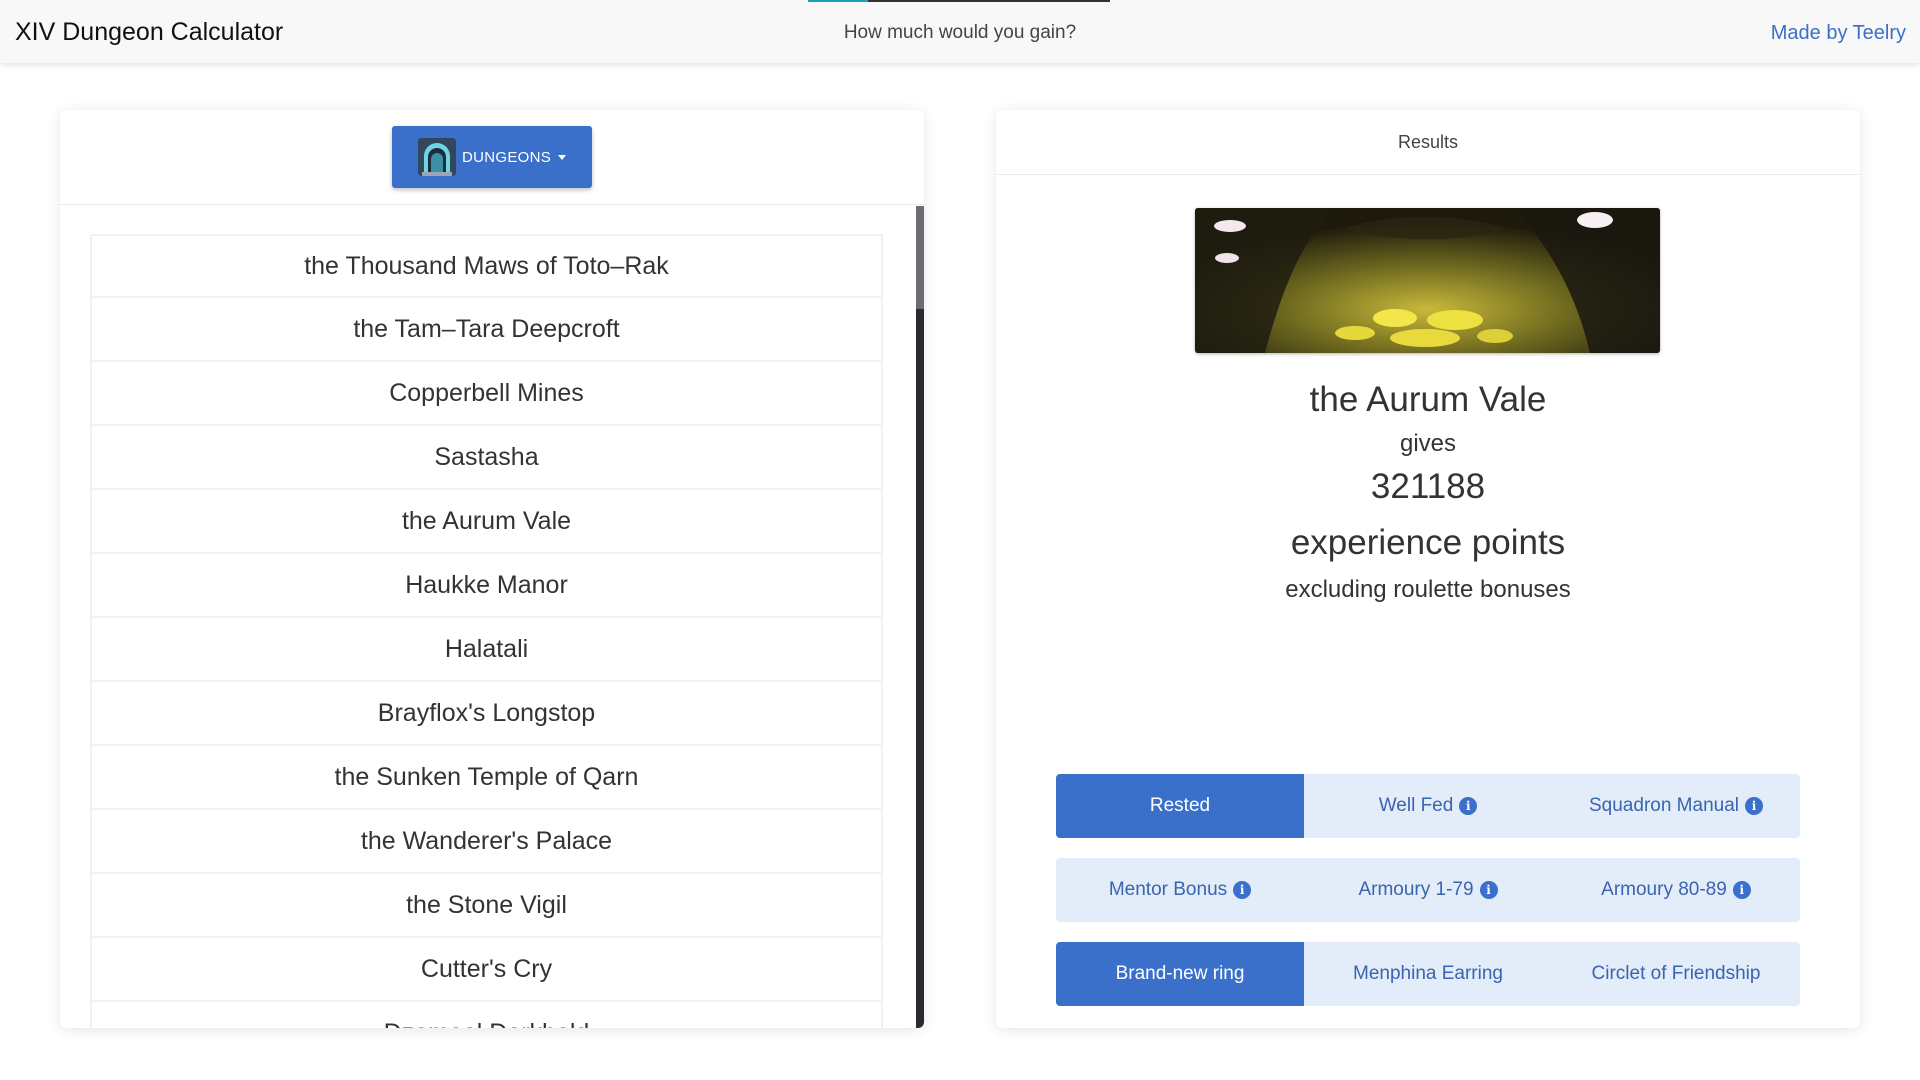  Describe the element at coordinates (486, 906) in the screenshot. I see `dungeon-list-item: the Stone Vigil` at that location.